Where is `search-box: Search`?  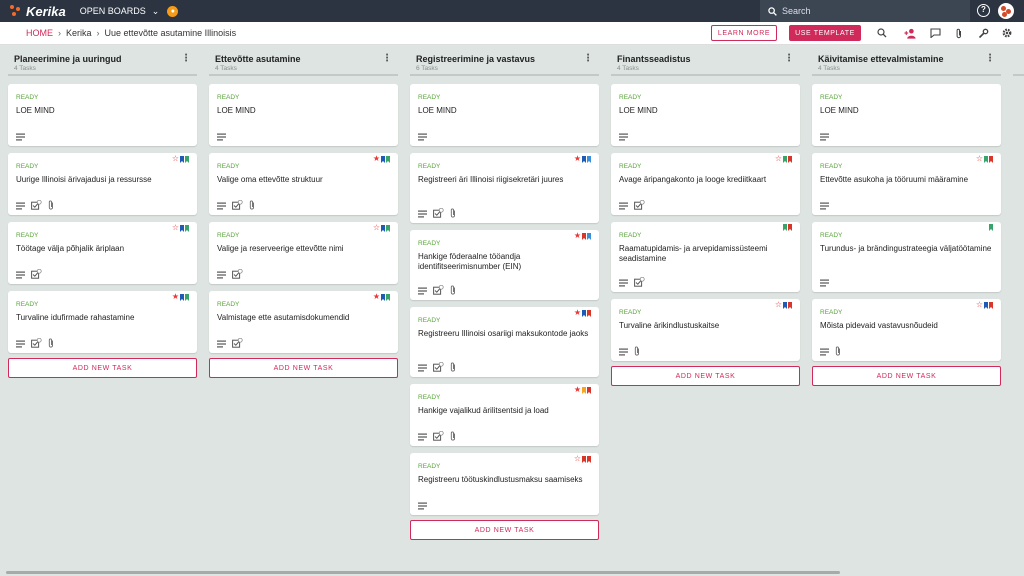 search-box: Search is located at coordinates (865, 11).